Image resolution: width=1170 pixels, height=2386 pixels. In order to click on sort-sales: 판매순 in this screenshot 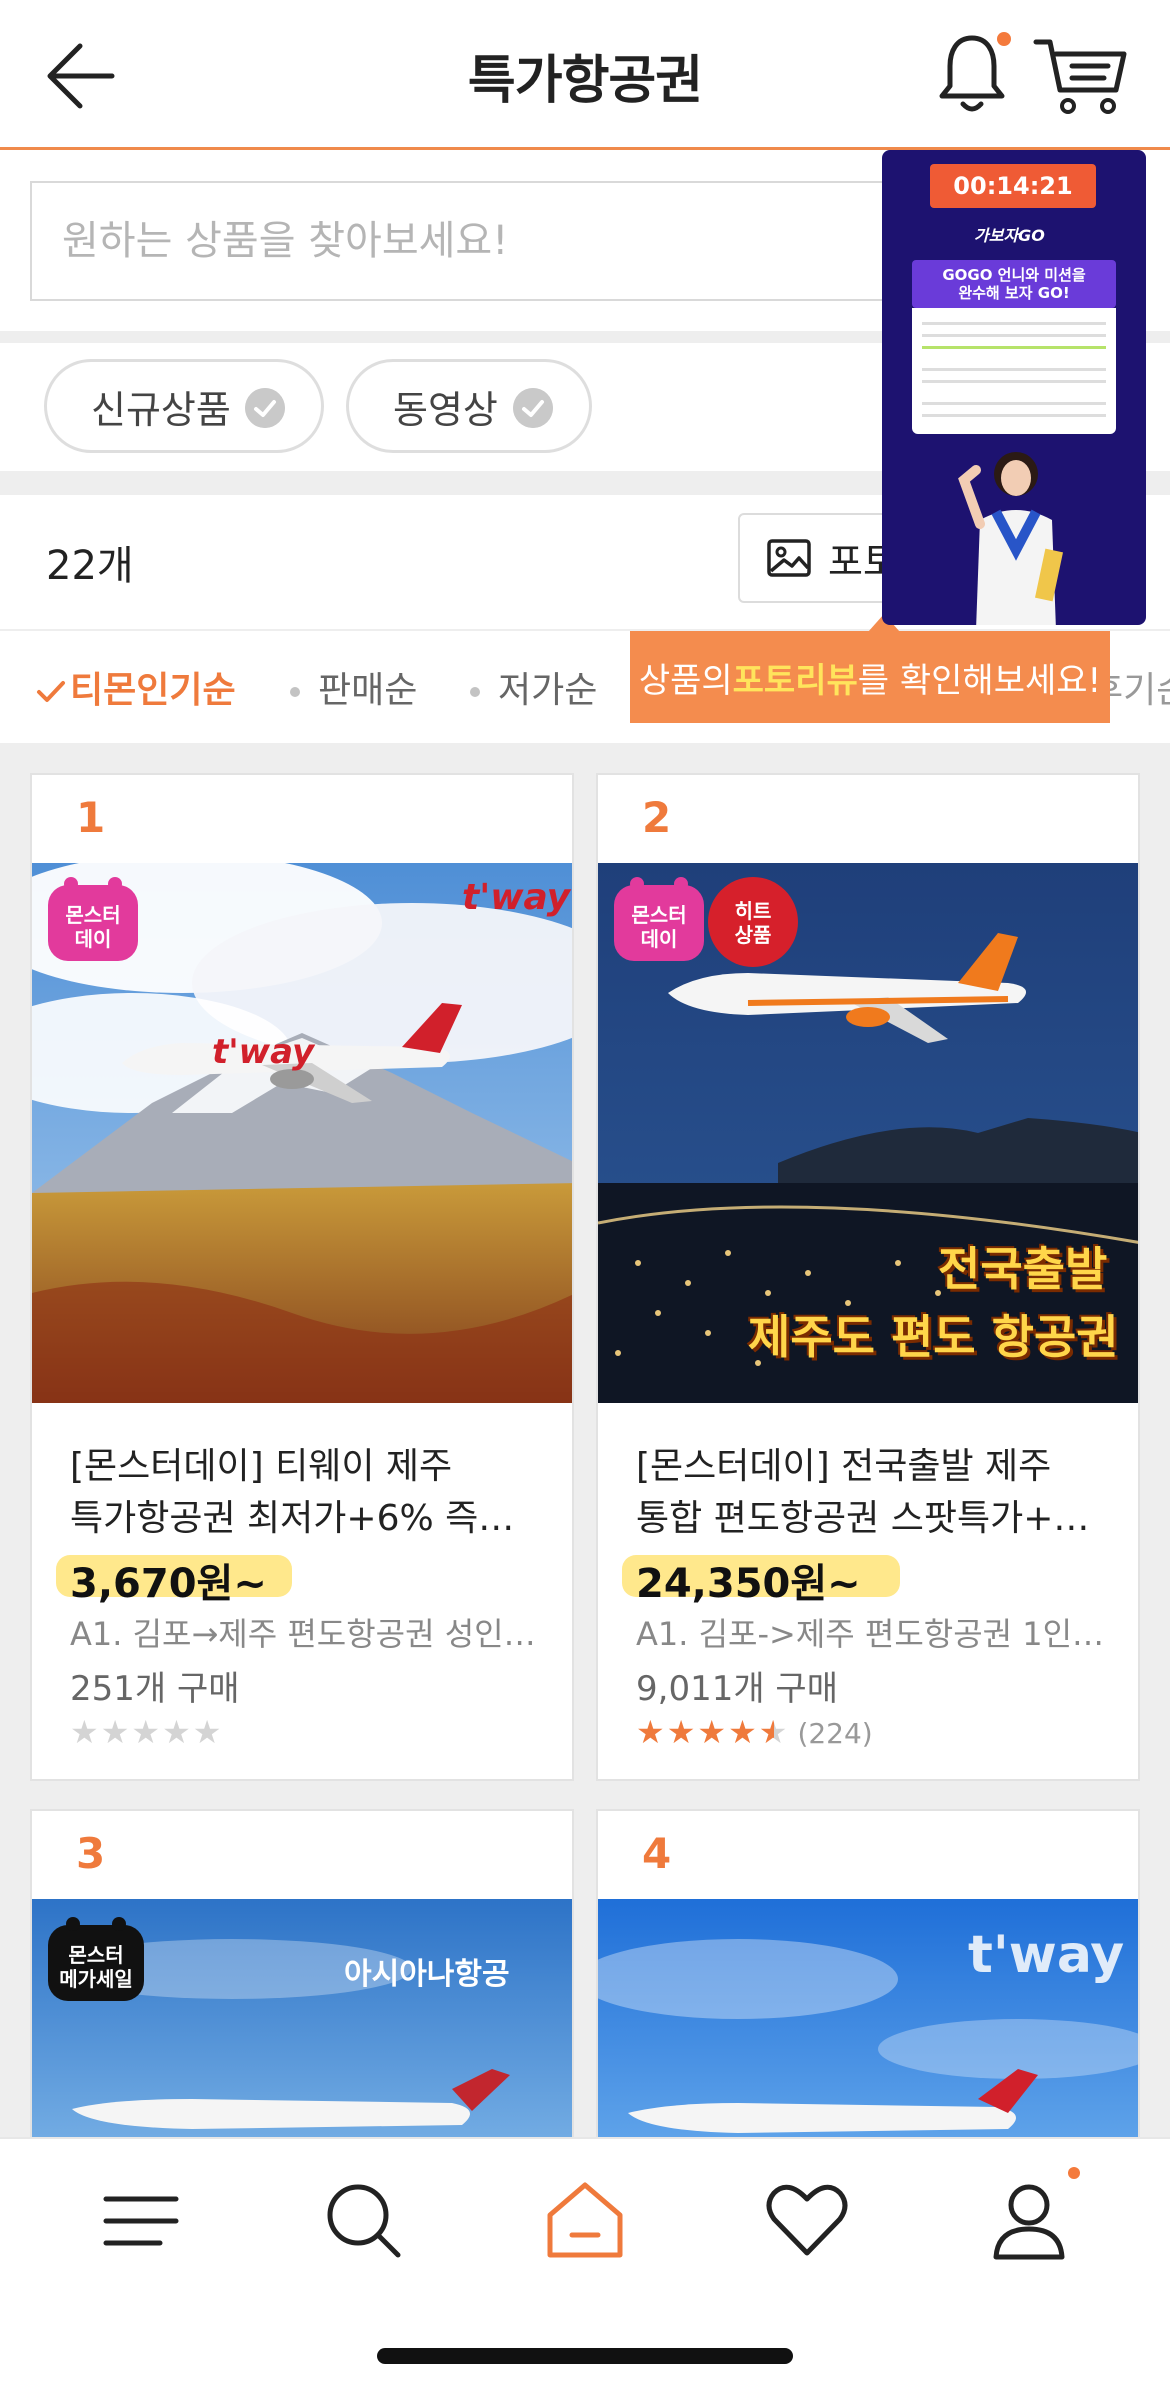, I will do `click(353, 687)`.